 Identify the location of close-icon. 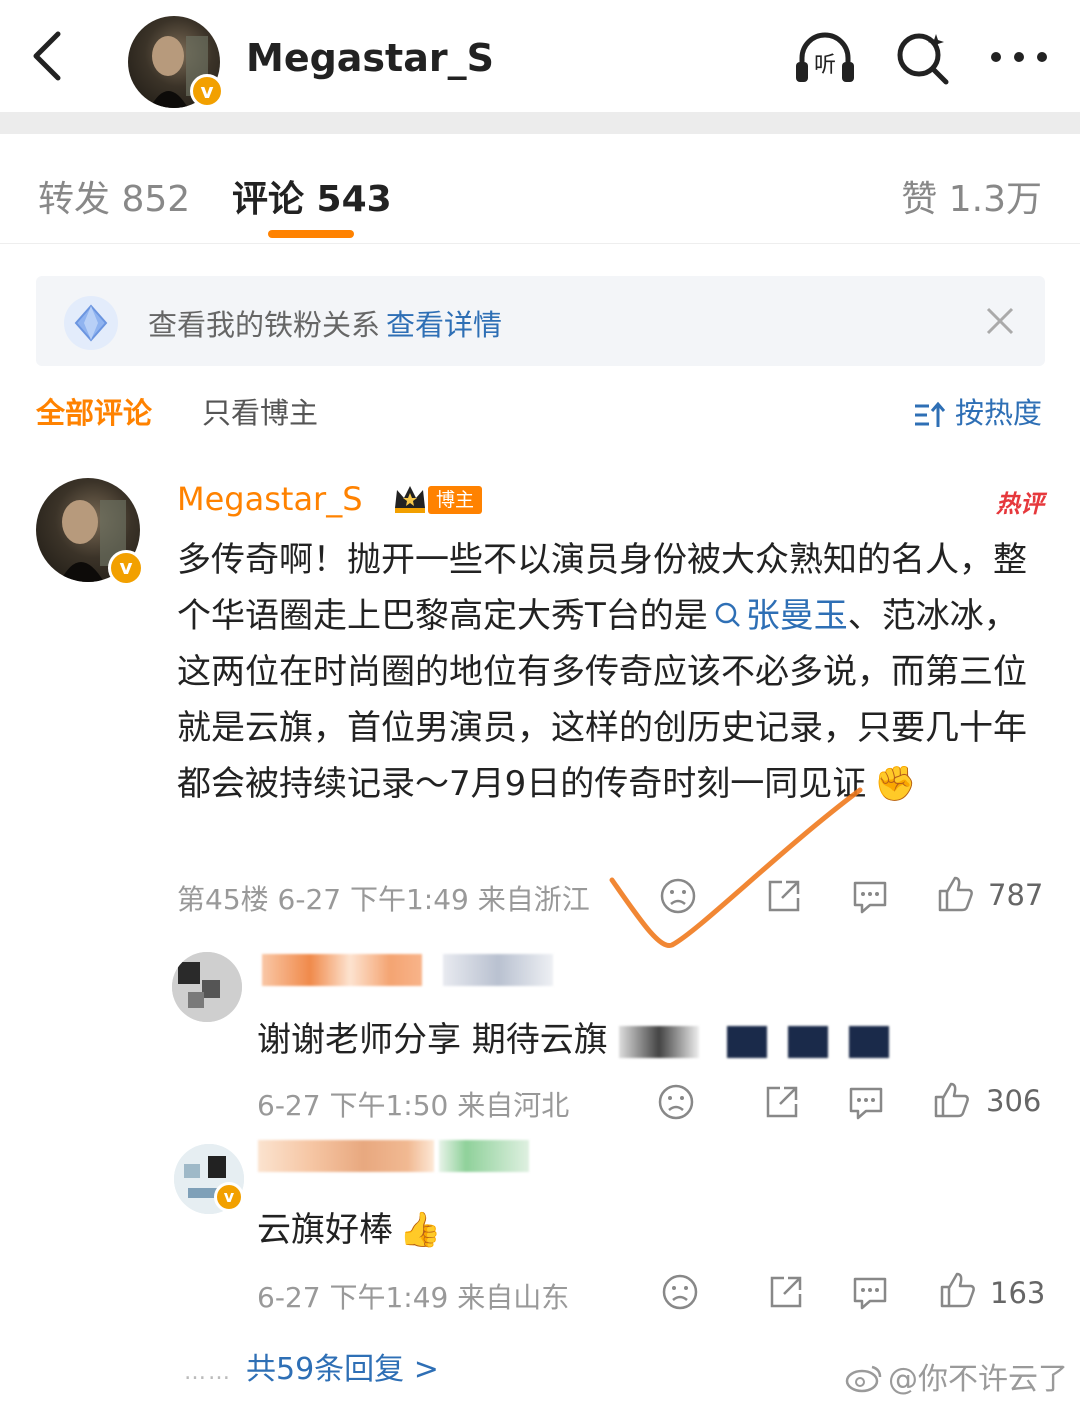
(1000, 321).